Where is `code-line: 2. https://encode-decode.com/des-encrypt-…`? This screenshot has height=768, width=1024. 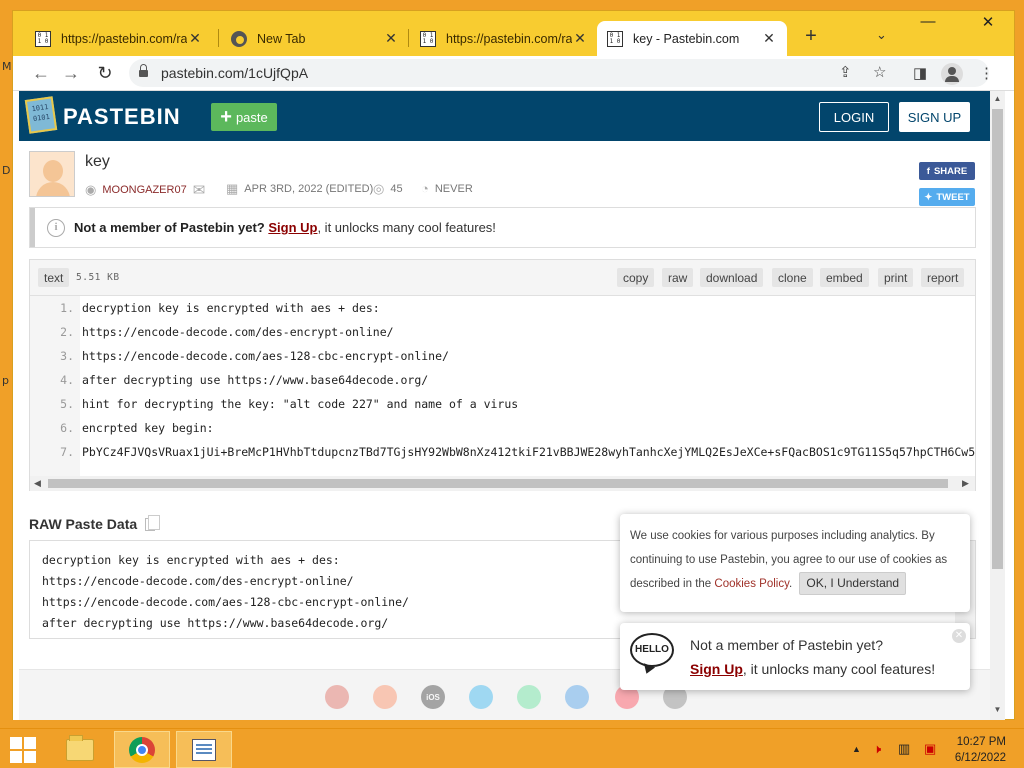
code-line: 2. https://encode-decode.com/des-encrypt-… is located at coordinates (502, 332).